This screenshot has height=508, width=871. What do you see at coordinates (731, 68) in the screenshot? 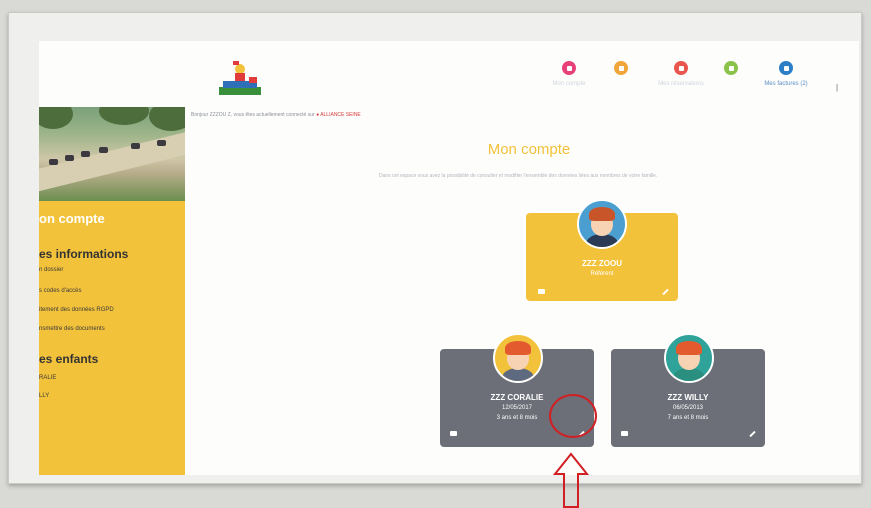
I see `document-icon` at bounding box center [731, 68].